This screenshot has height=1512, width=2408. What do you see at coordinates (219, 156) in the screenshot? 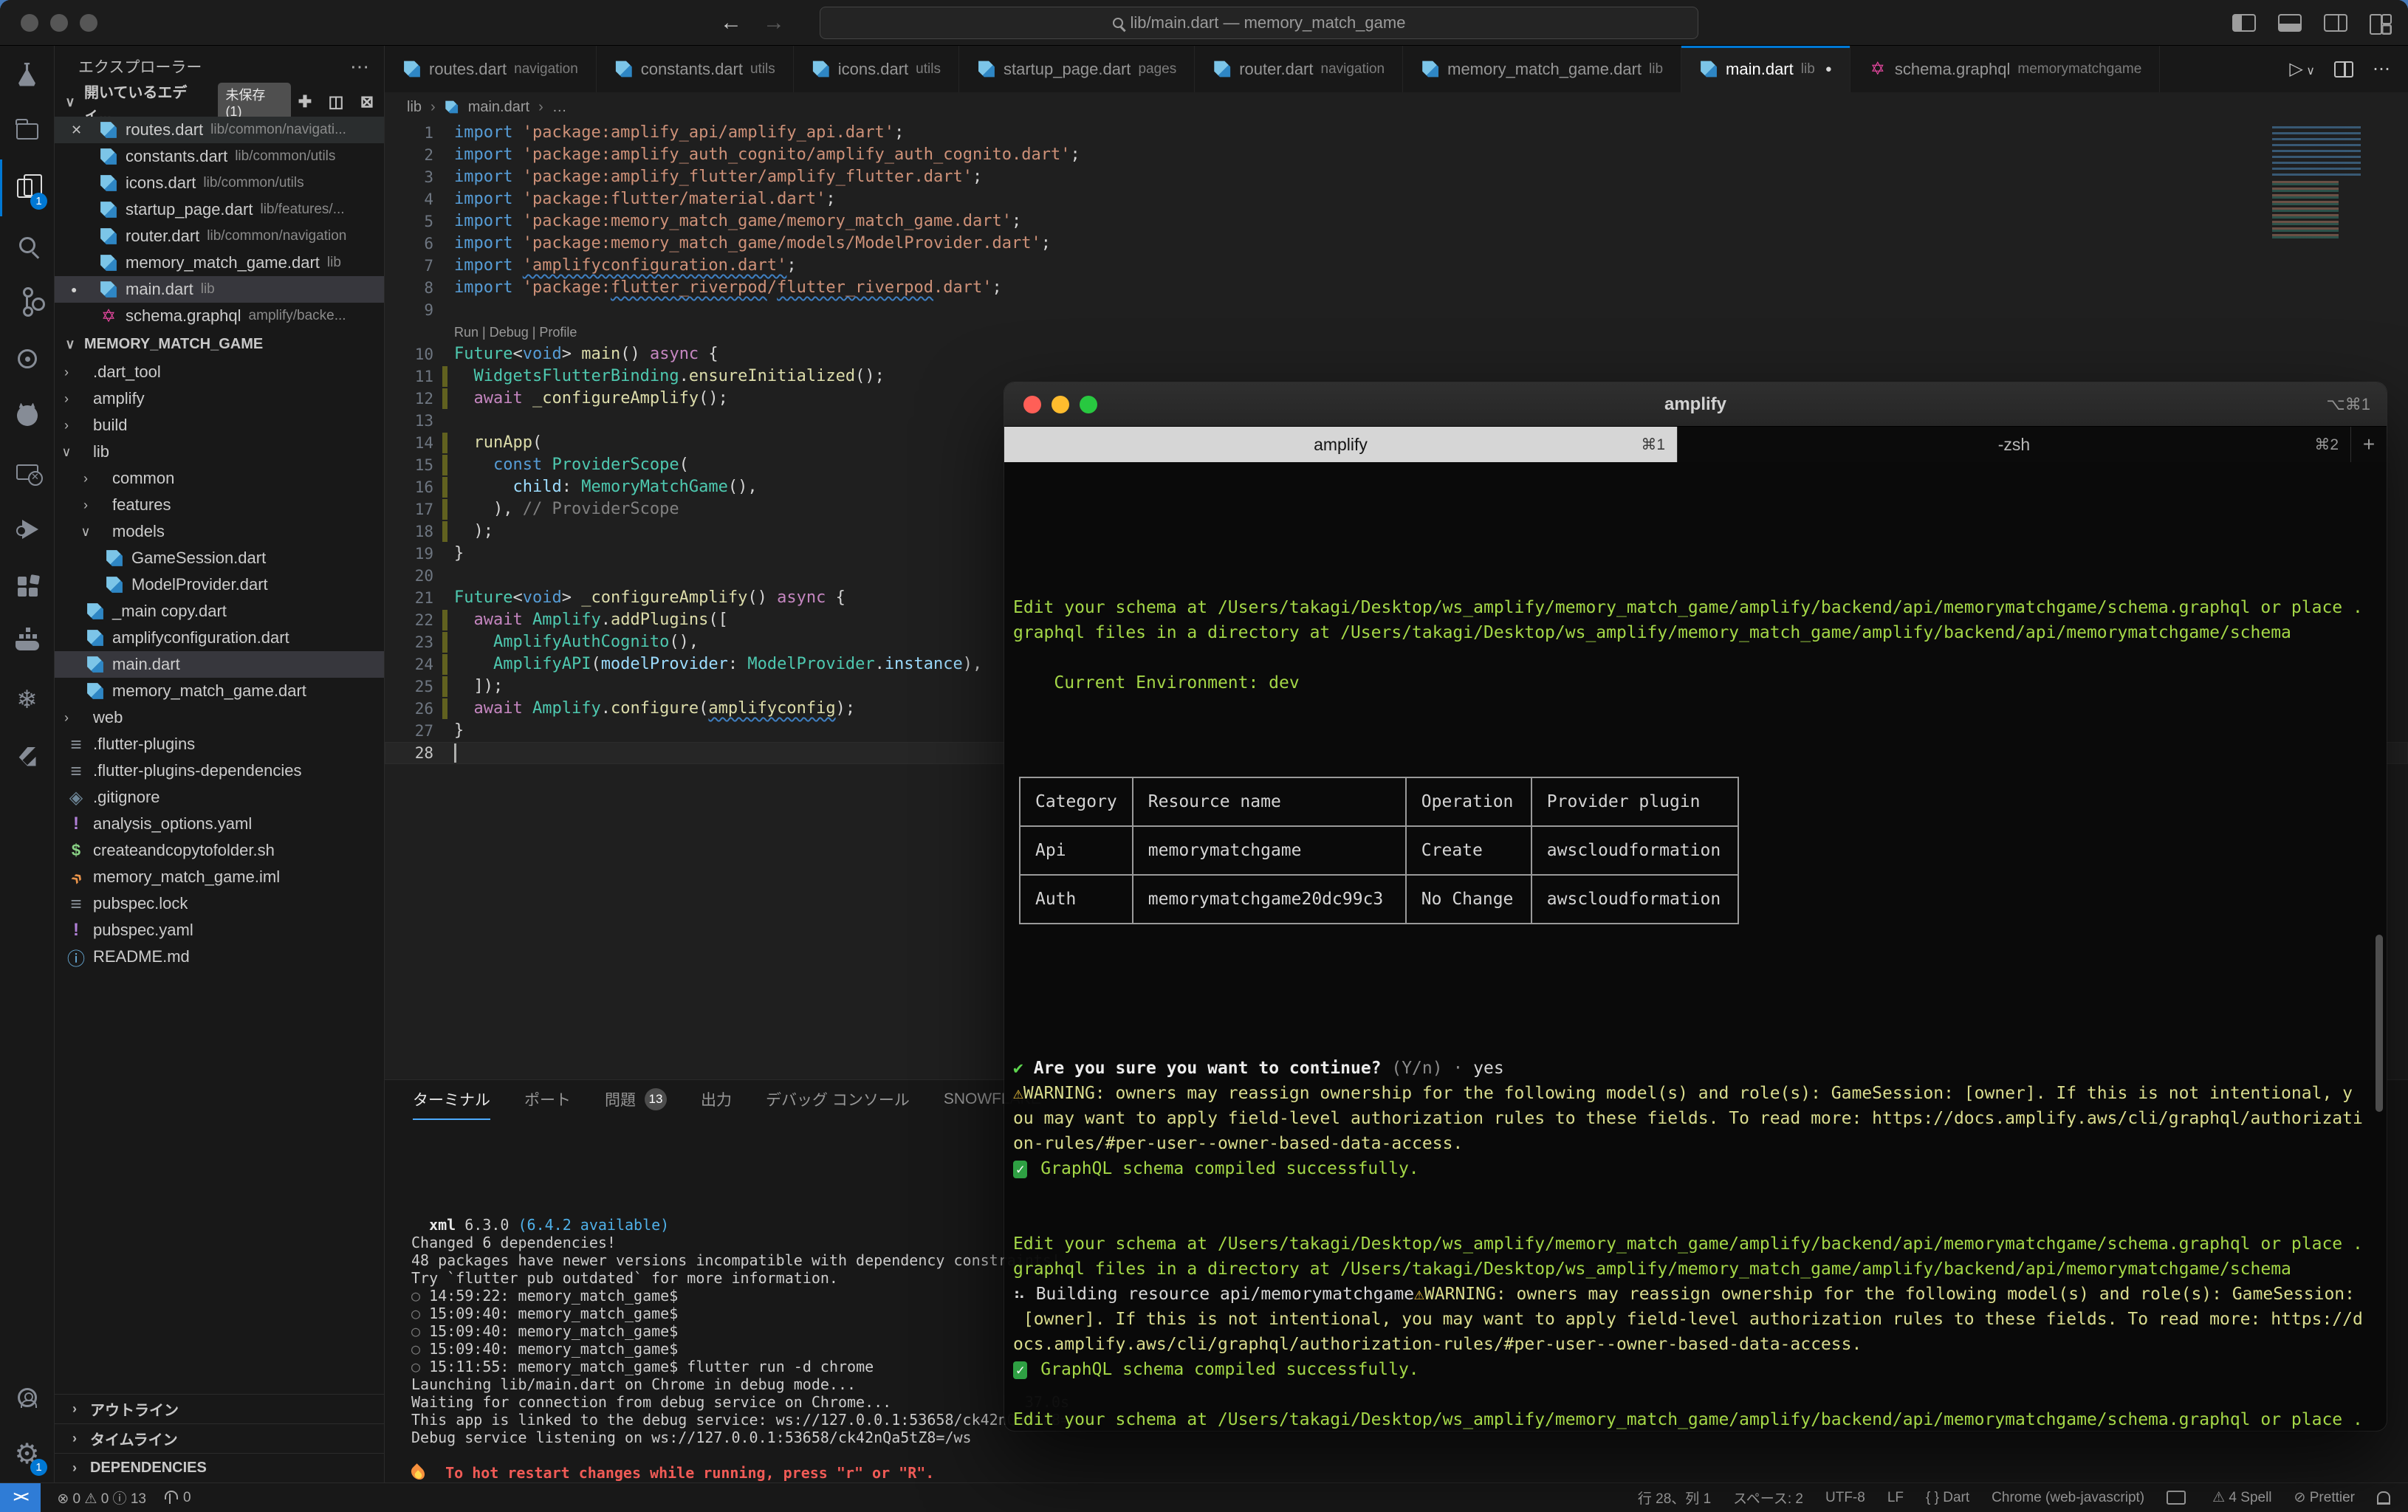
I see `open-editor-item: ✕ ● constants.dart lib/common/utils` at bounding box center [219, 156].